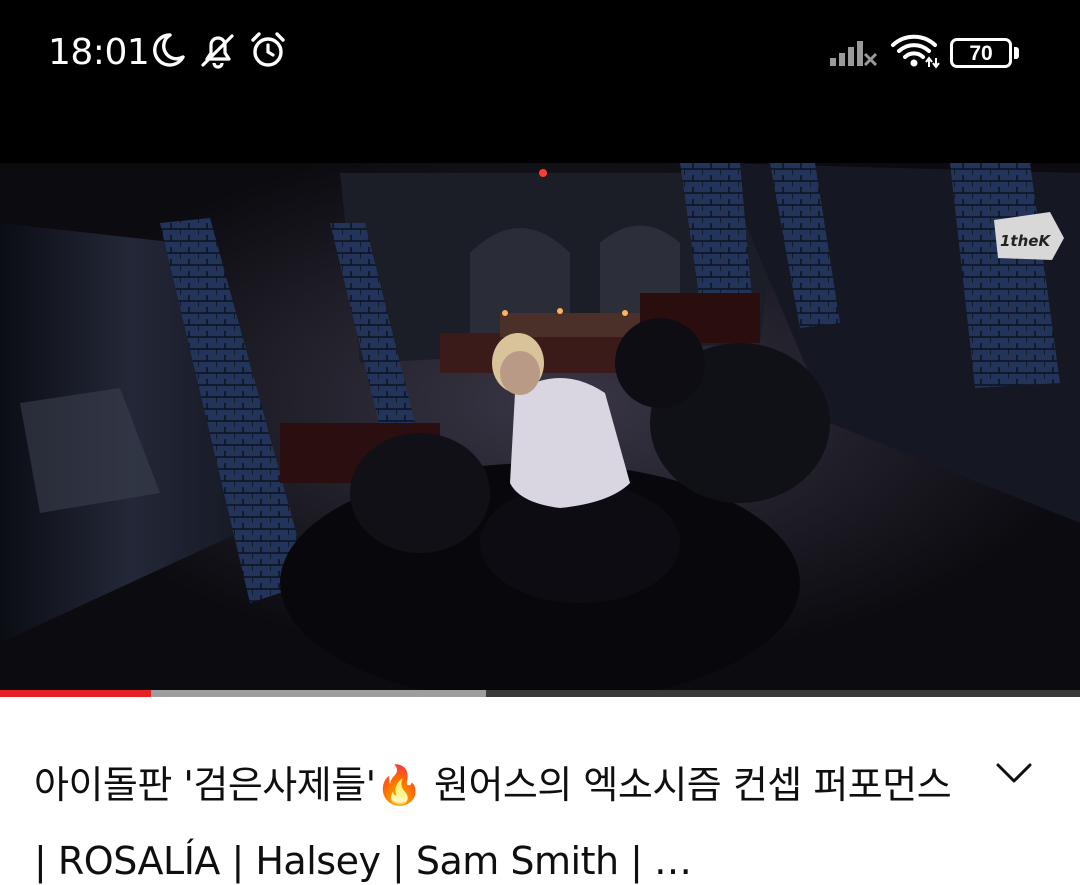 This screenshot has height=885, width=1080. Describe the element at coordinates (915, 51) in the screenshot. I see `wifi-icon` at that location.